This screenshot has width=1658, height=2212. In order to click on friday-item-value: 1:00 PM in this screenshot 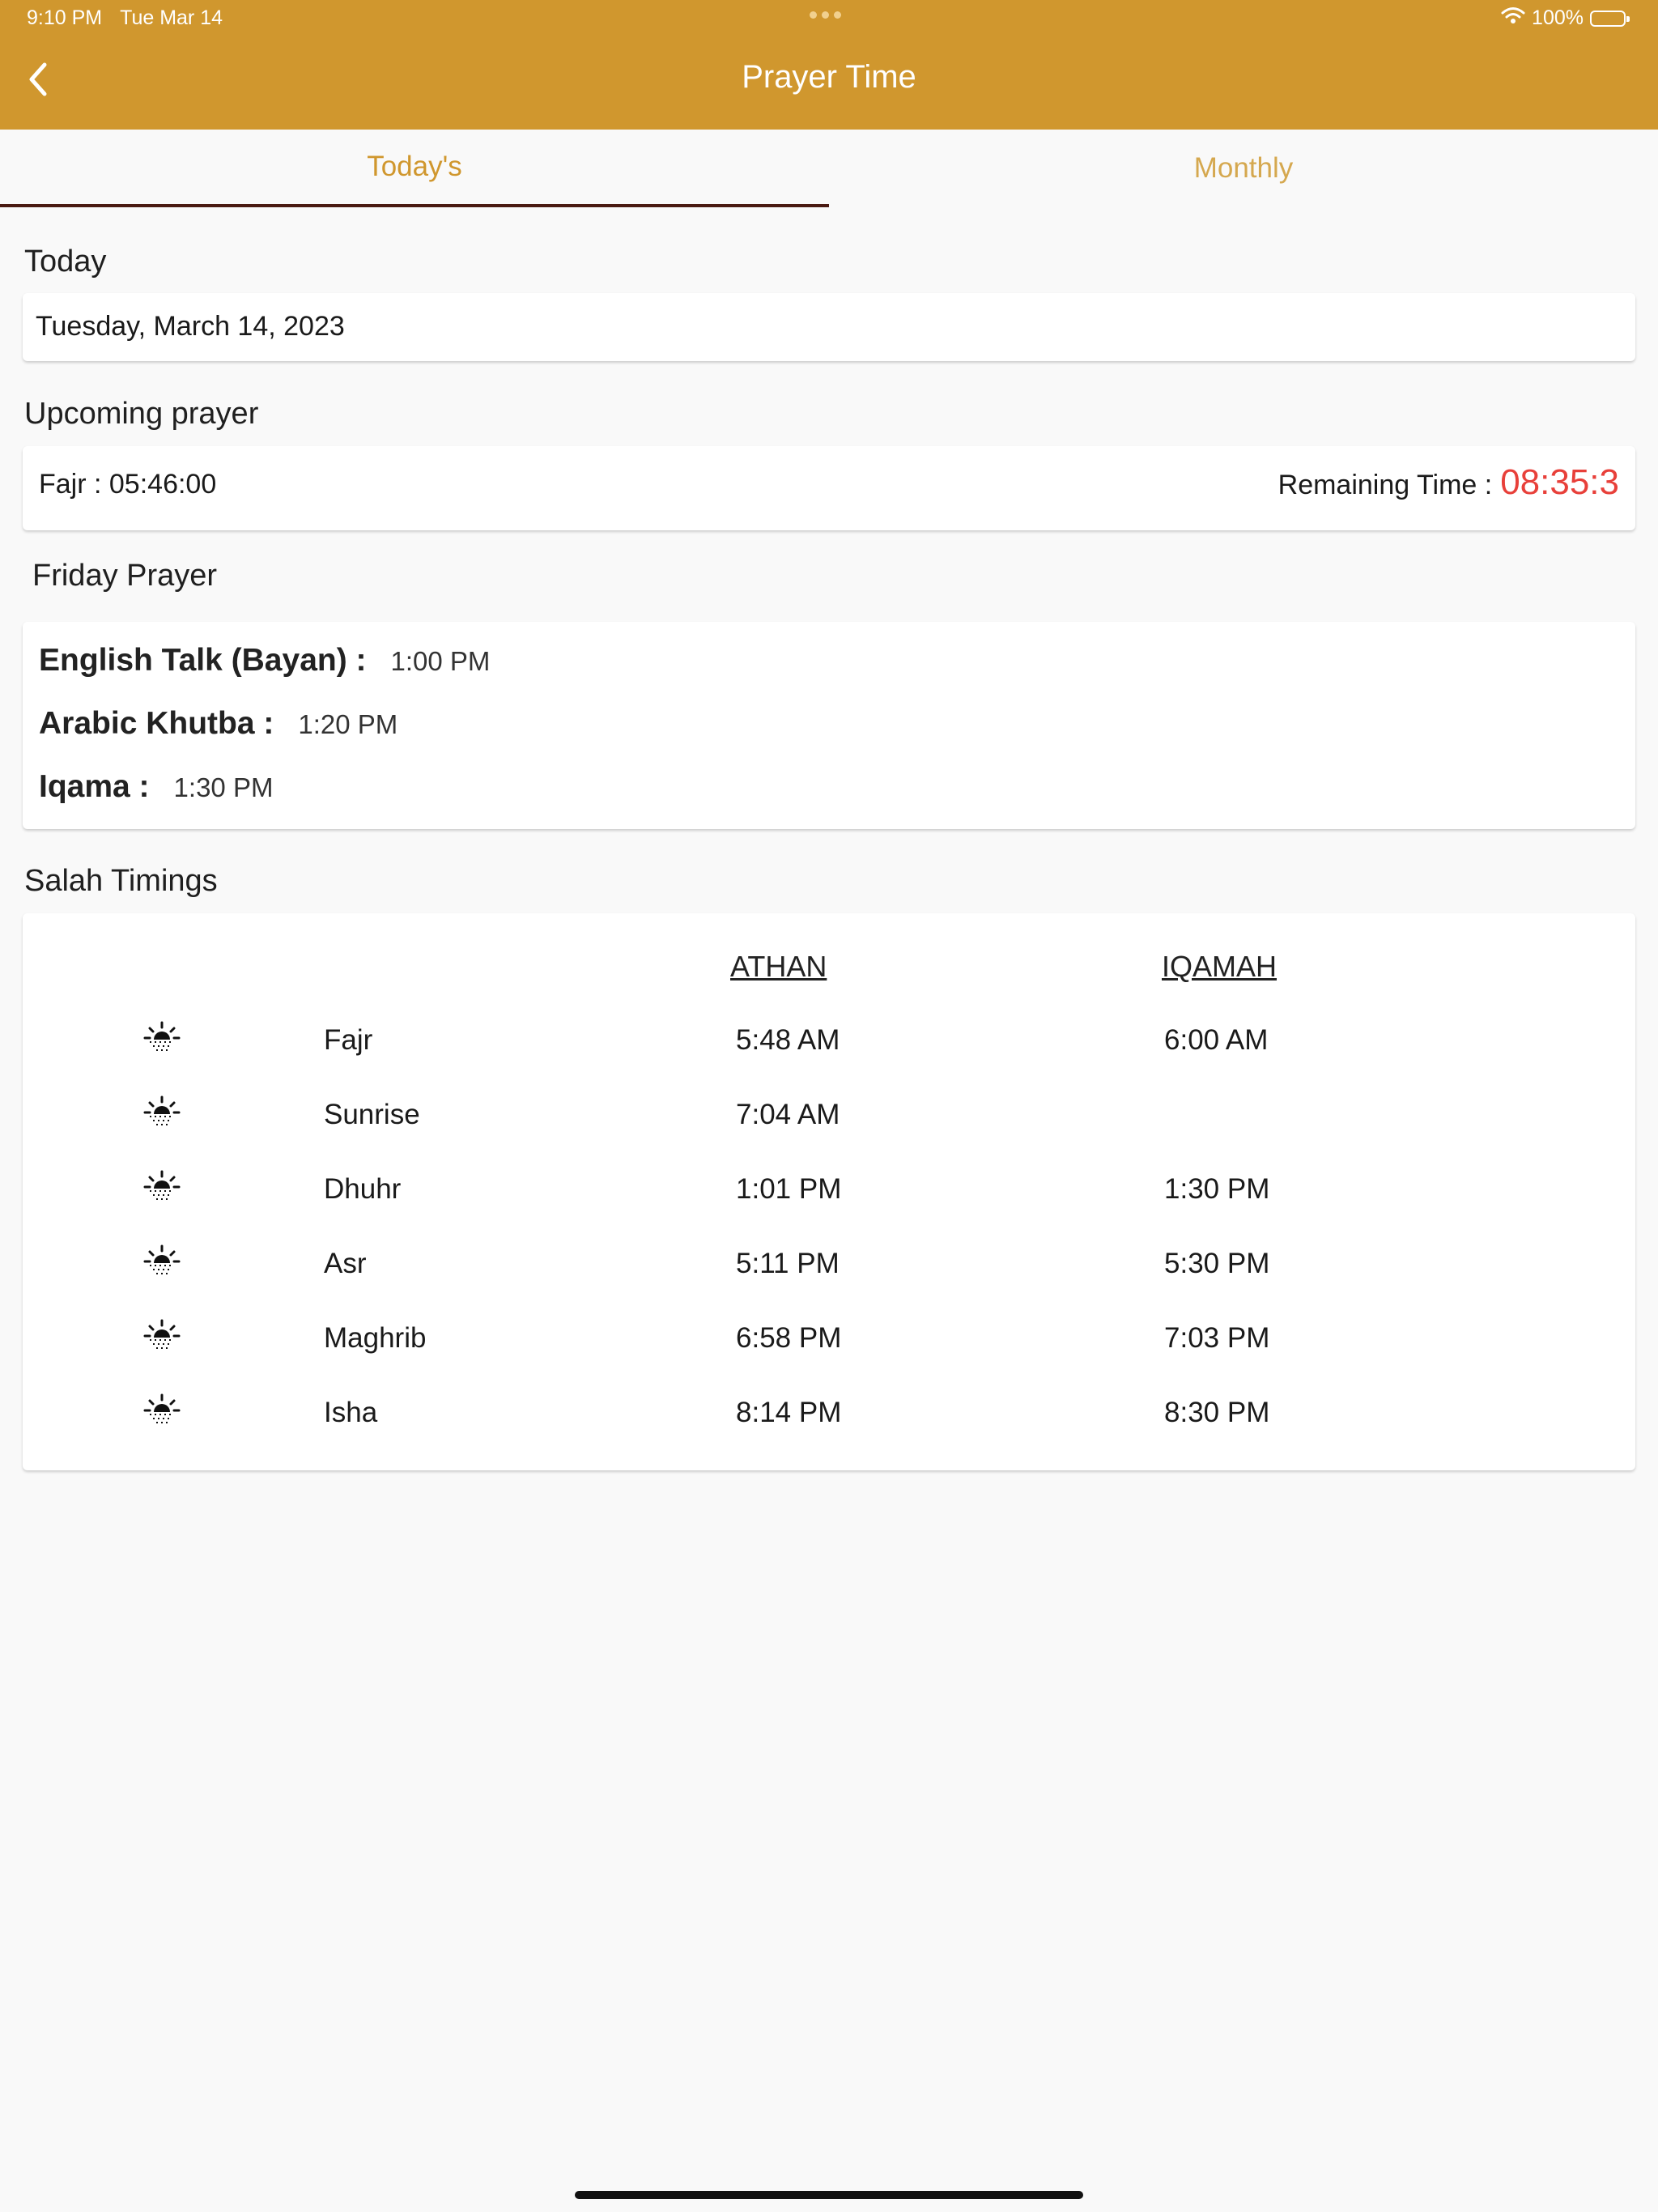, I will do `click(440, 661)`.